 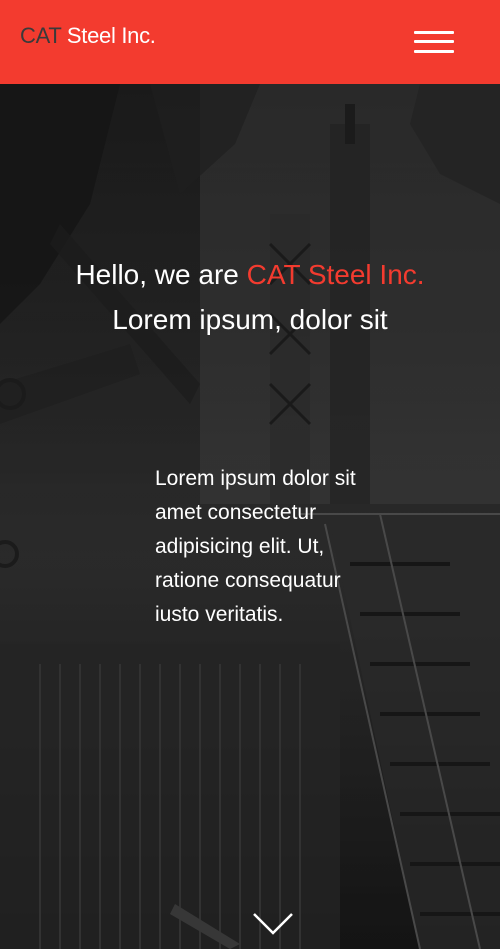 What do you see at coordinates (434, 51) in the screenshot?
I see `menu-bar-bottom` at bounding box center [434, 51].